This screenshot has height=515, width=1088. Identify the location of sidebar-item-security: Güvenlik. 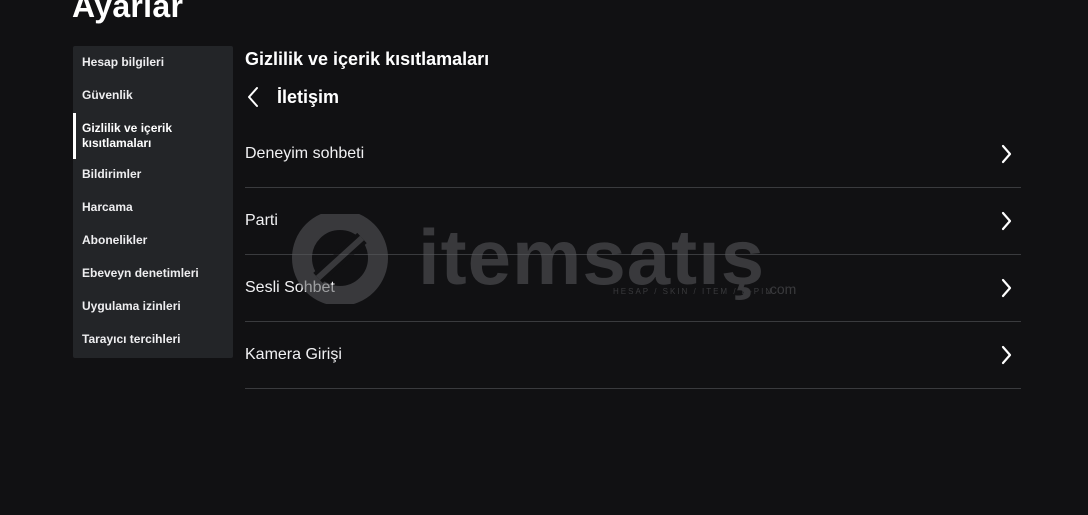
(153, 96).